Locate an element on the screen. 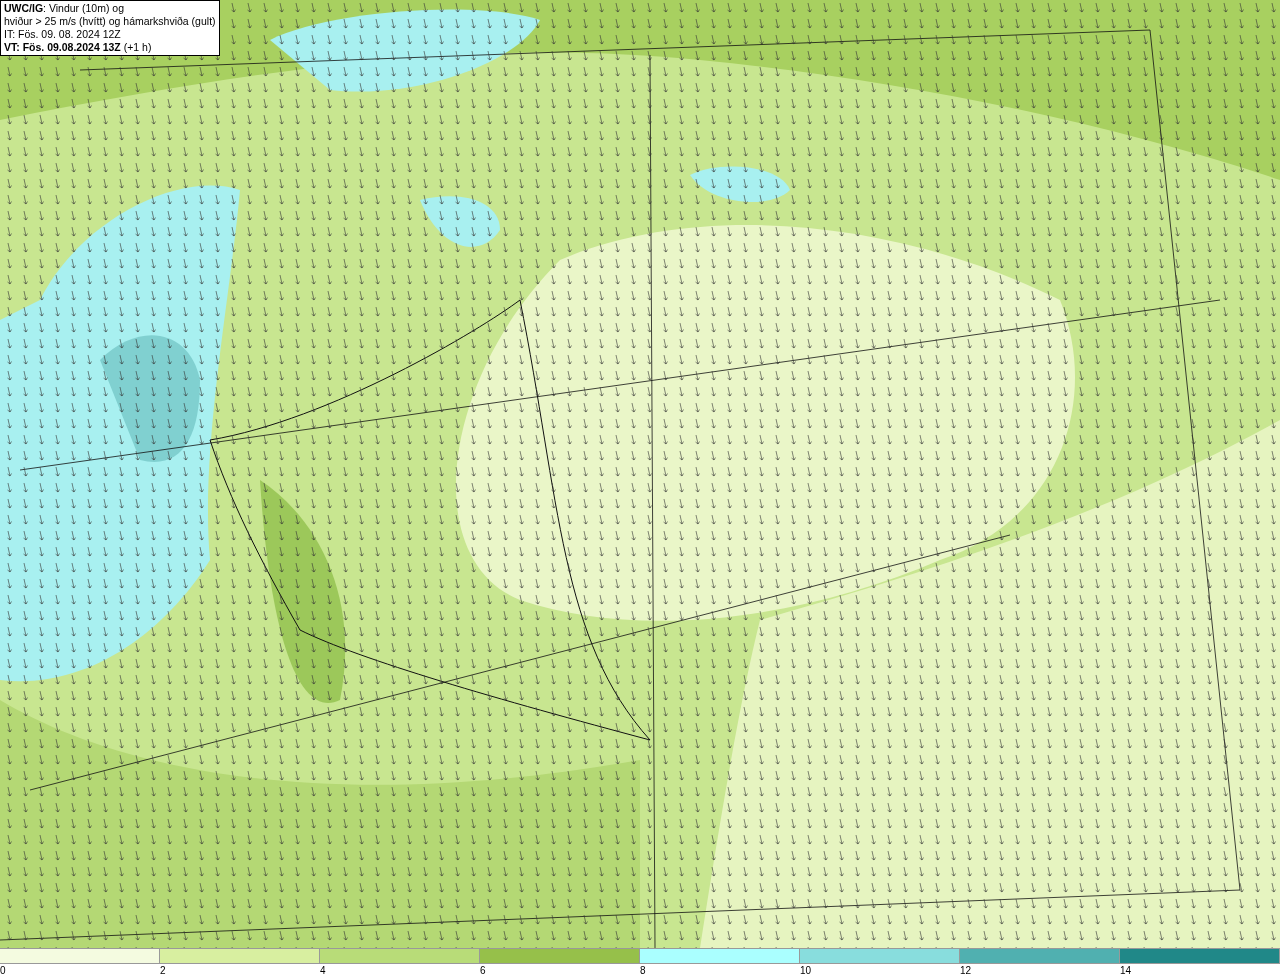  colorbar-tick-label: 8 is located at coordinates (643, 971).